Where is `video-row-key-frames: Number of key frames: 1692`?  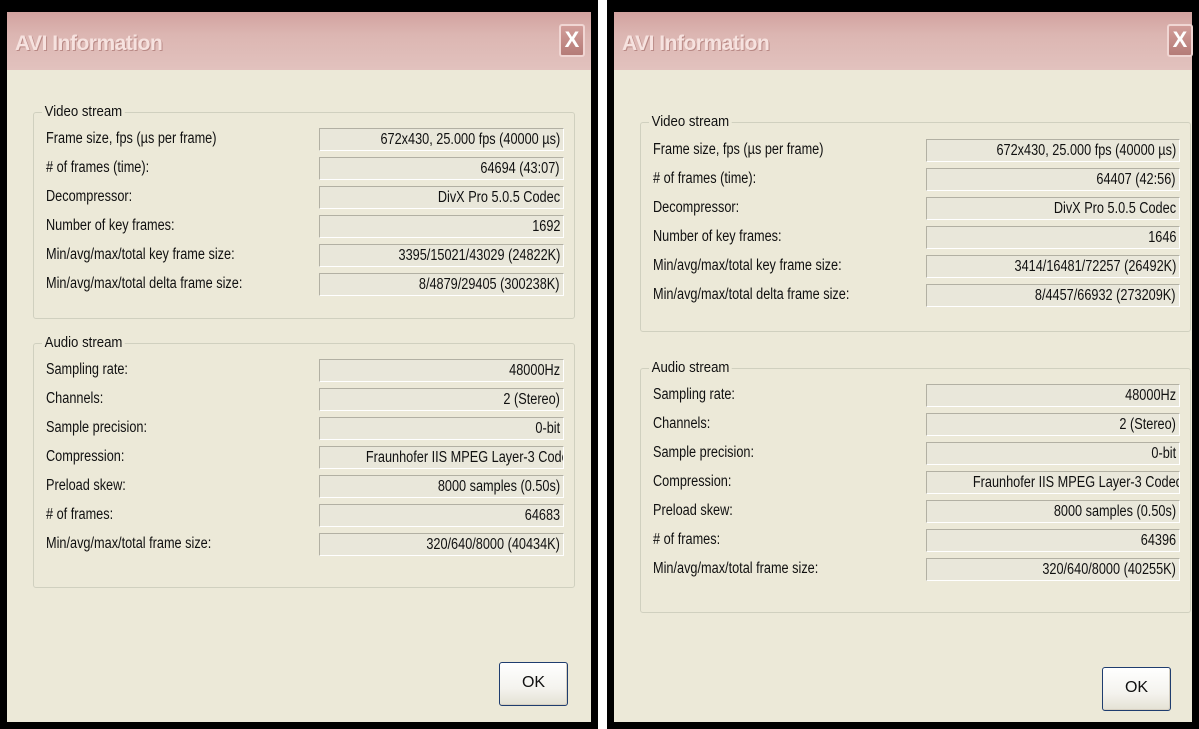 video-row-key-frames: Number of key frames: 1692 is located at coordinates (304, 227).